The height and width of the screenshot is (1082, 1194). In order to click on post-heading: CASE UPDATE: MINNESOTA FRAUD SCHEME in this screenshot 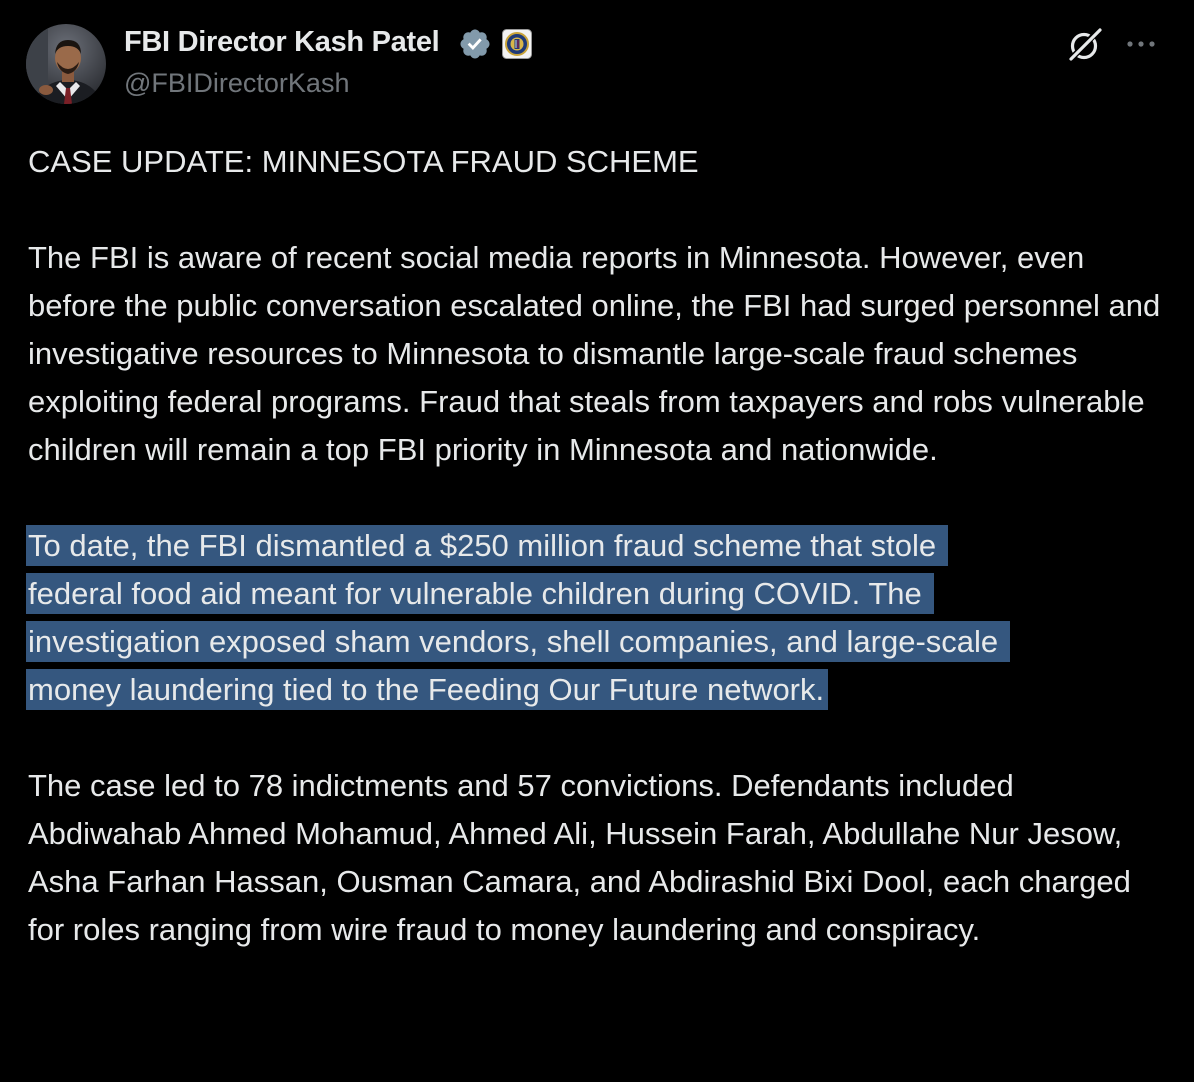, I will do `click(363, 161)`.